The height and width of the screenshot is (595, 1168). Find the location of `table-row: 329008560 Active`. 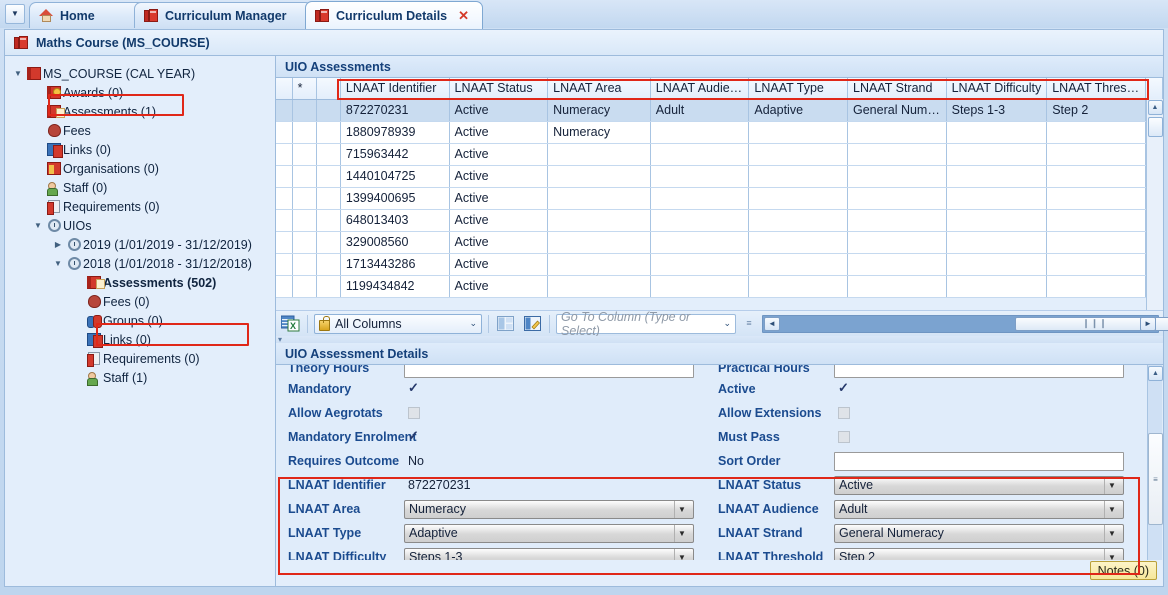

table-row: 329008560 Active is located at coordinates (720, 242).